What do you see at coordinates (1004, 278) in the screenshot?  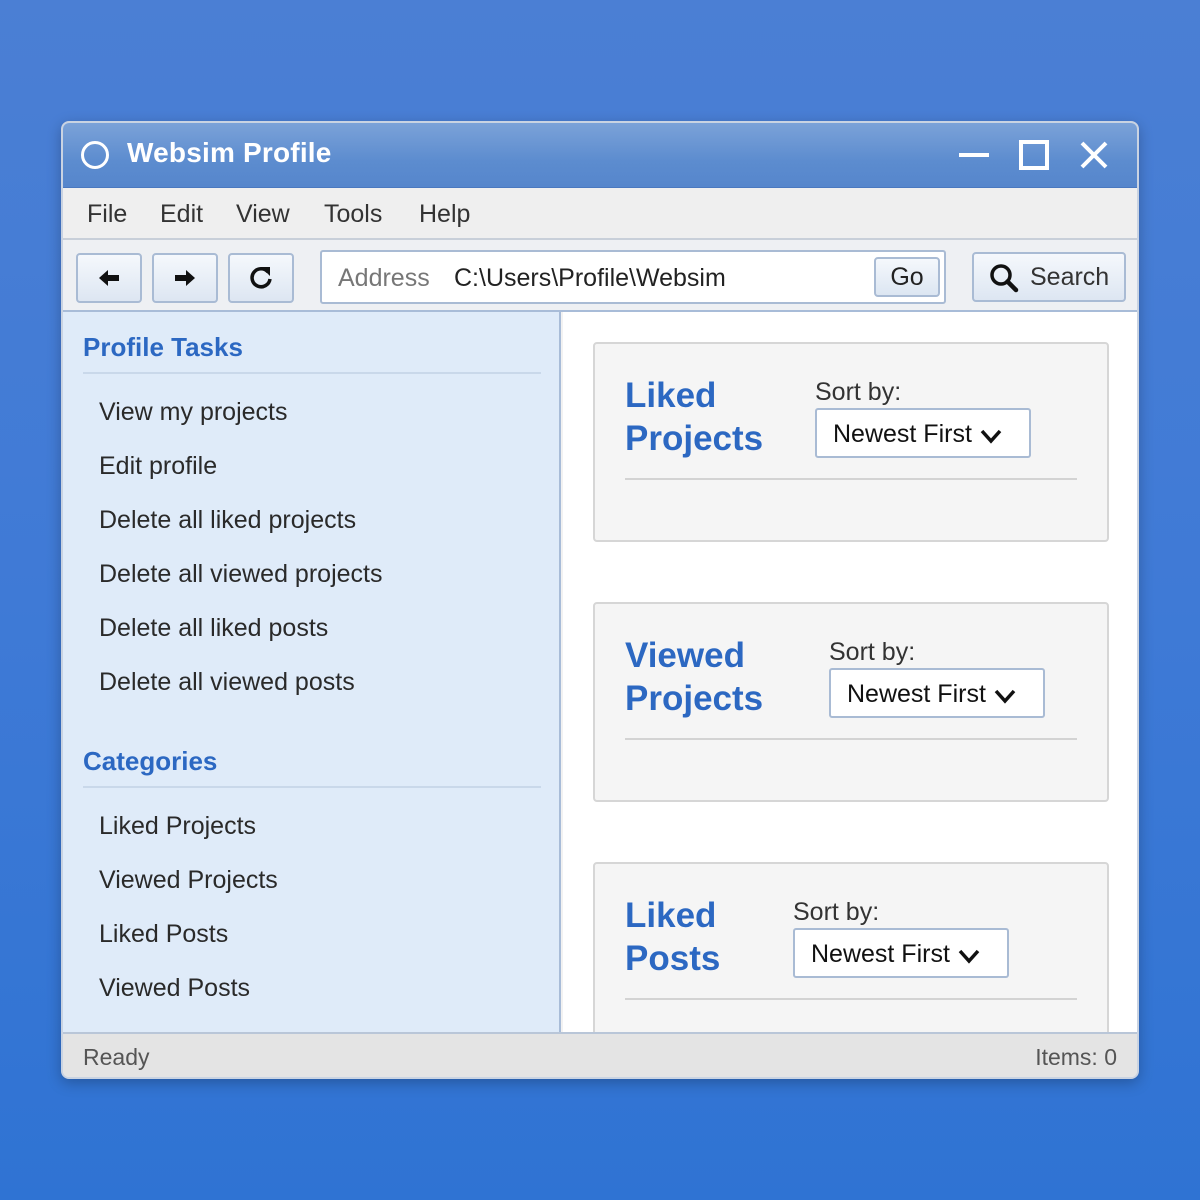 I see `magnifier-icon` at bounding box center [1004, 278].